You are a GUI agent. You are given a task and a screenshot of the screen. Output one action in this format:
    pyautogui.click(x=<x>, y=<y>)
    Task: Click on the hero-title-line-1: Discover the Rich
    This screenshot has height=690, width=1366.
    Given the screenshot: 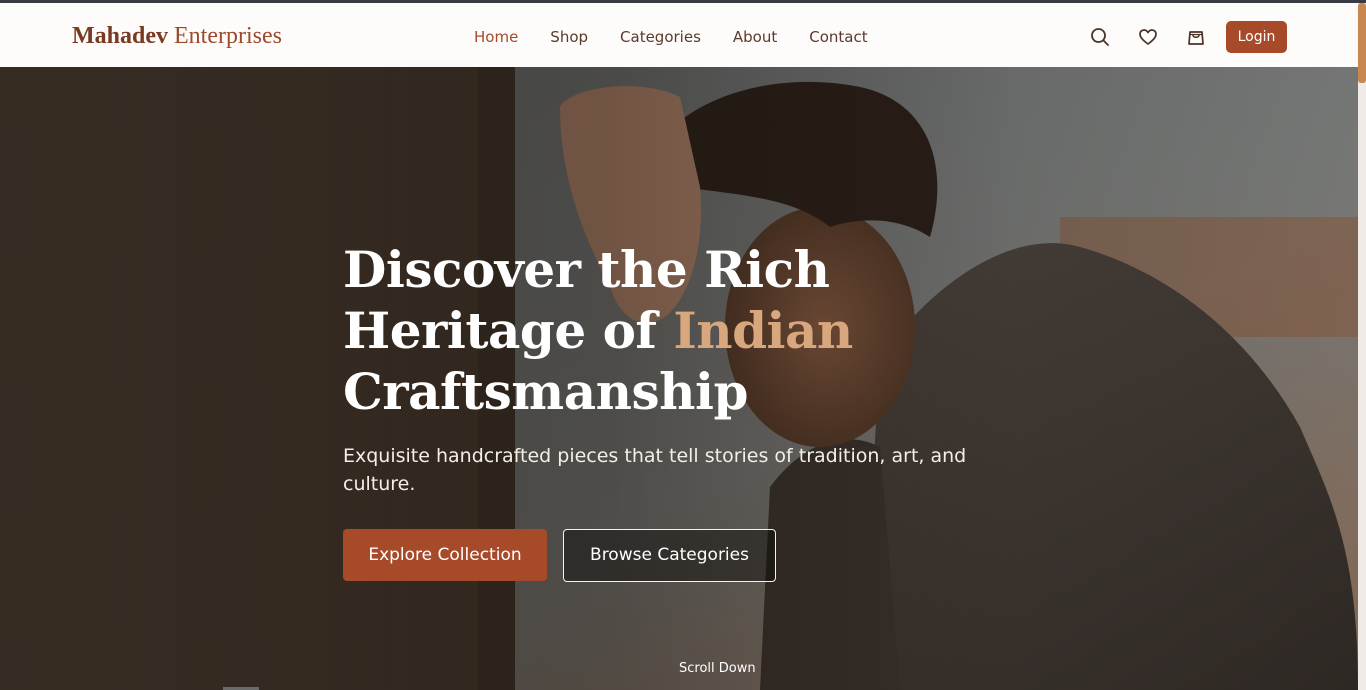 What is the action you would take?
    pyautogui.click(x=586, y=269)
    